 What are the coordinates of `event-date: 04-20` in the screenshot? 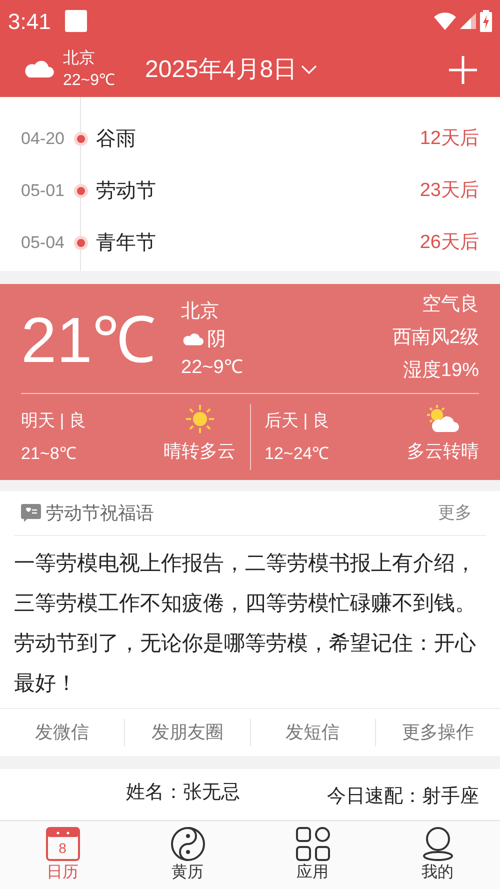 It's located at (43, 139).